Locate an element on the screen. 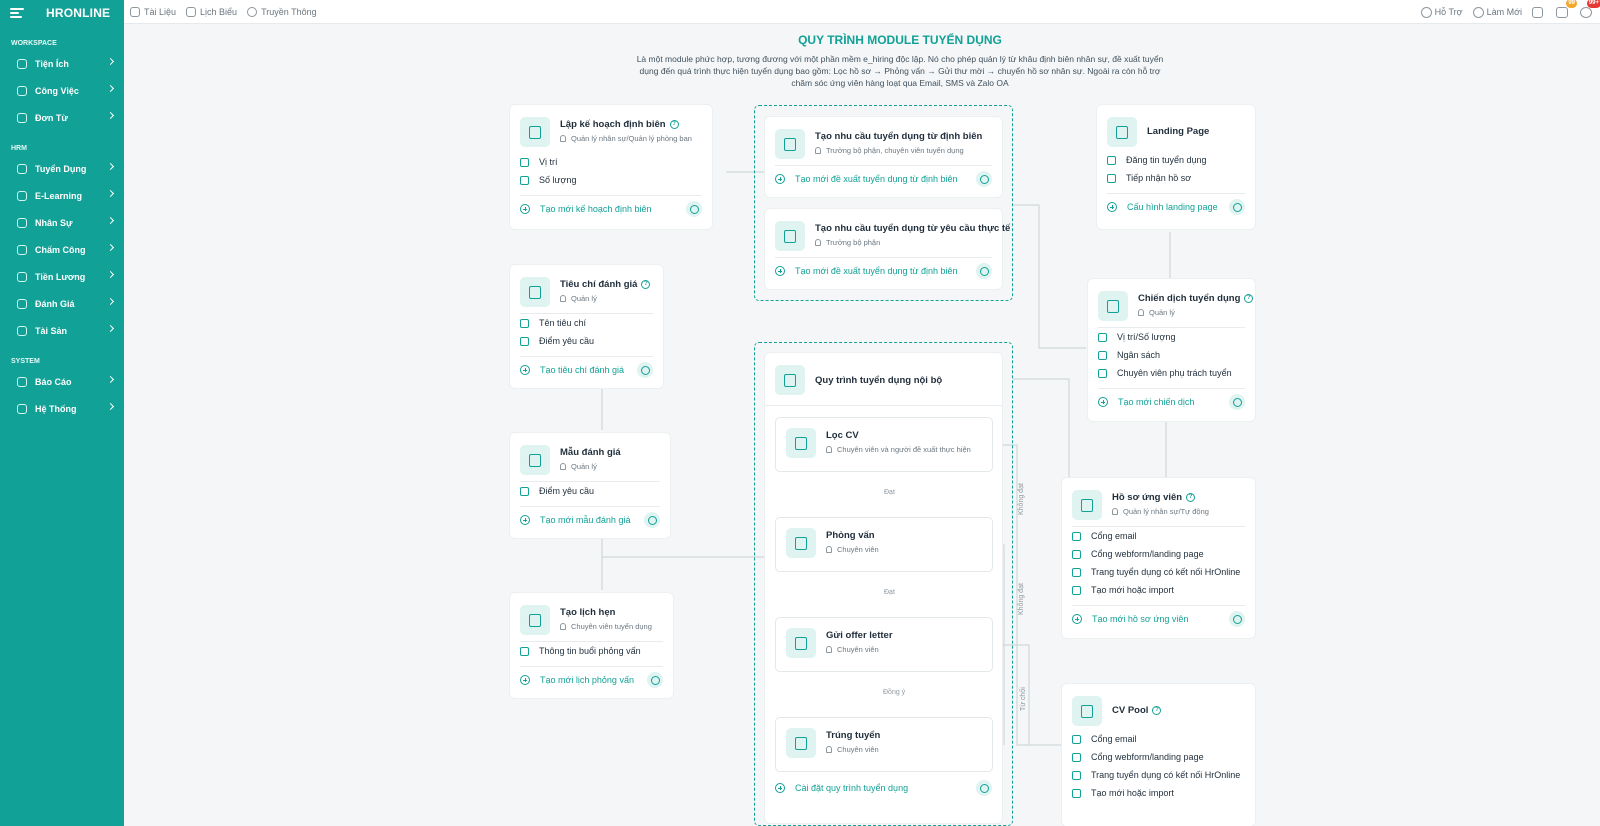 The image size is (1600, 826). flow-label-fail2: Không đạt is located at coordinates (1021, 599).